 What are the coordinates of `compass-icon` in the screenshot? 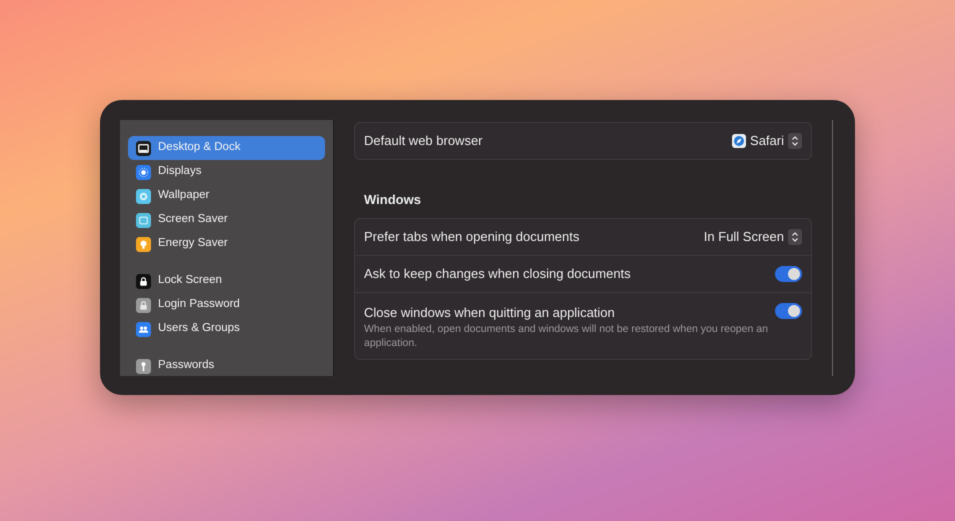 It's located at (739, 141).